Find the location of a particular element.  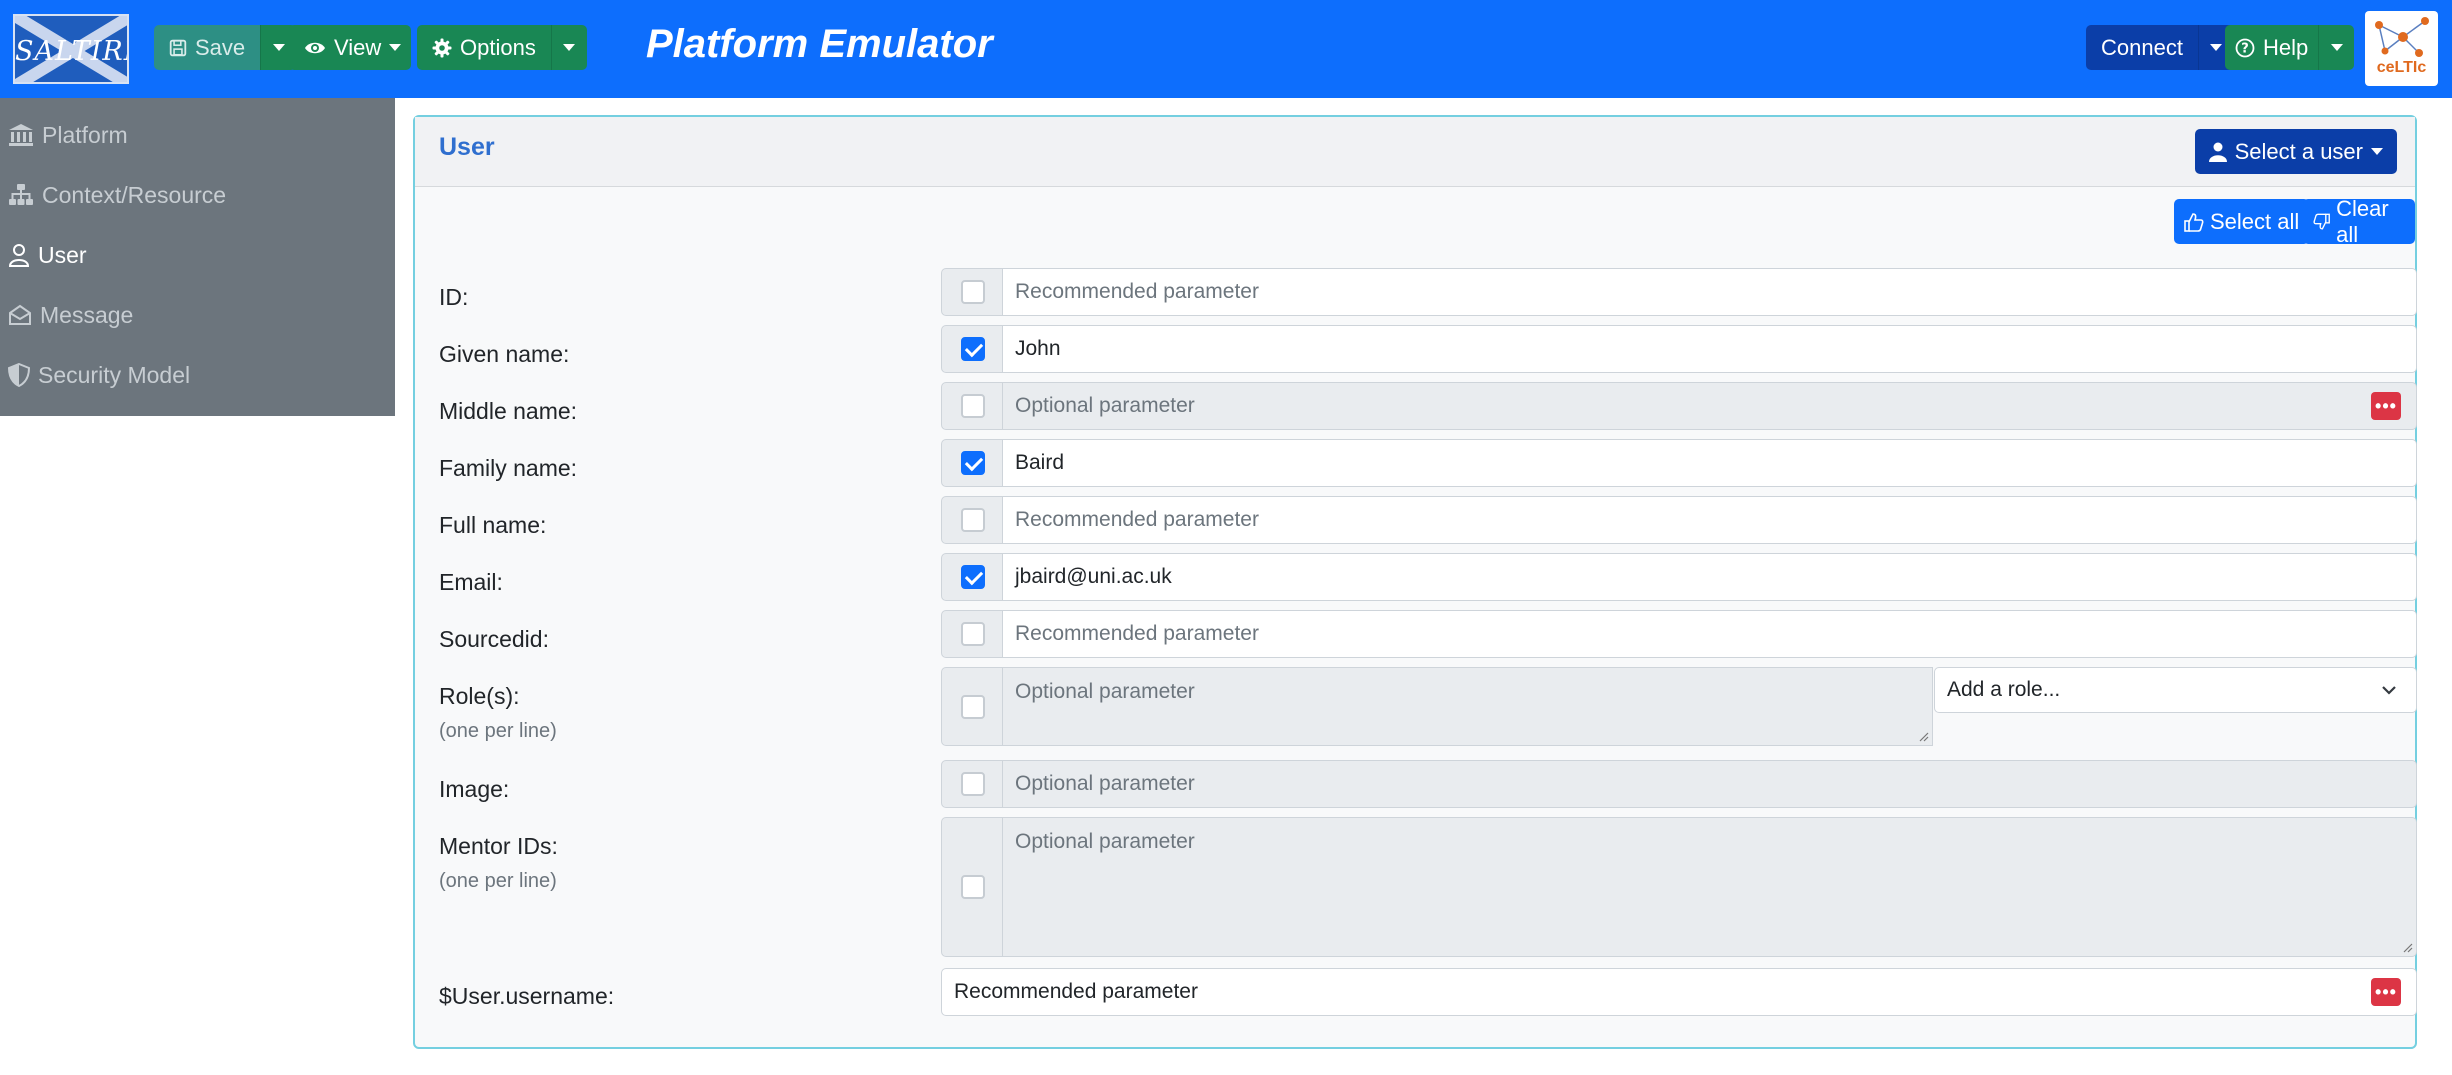

connect-button-label: Connect is located at coordinates (2142, 47).